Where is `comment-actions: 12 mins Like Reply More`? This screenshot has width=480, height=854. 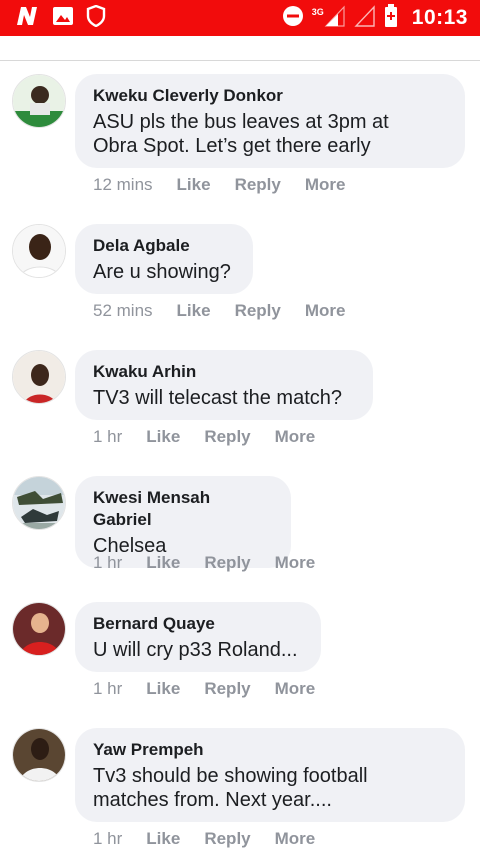
comment-actions: 12 mins Like Reply More is located at coordinates (231, 185).